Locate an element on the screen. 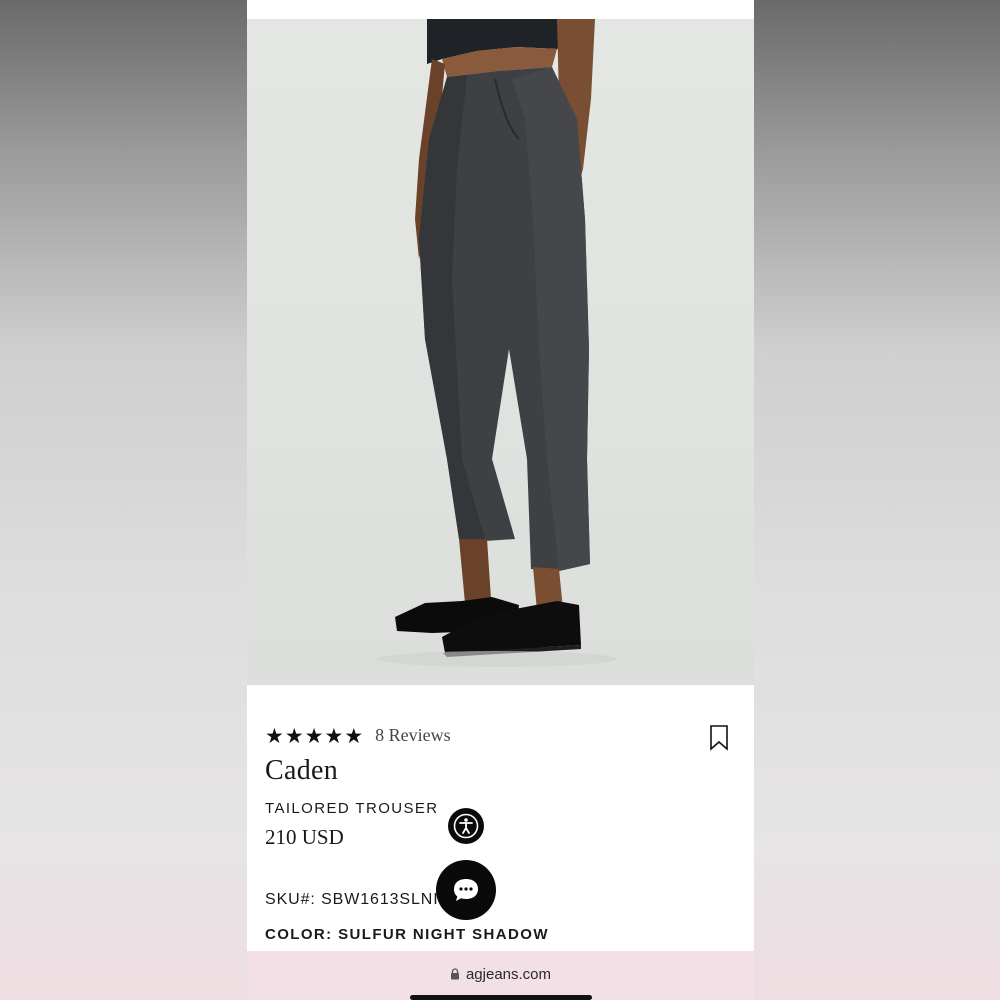 The height and width of the screenshot is (1000, 1000). accessibility-button is located at coordinates (466, 826).